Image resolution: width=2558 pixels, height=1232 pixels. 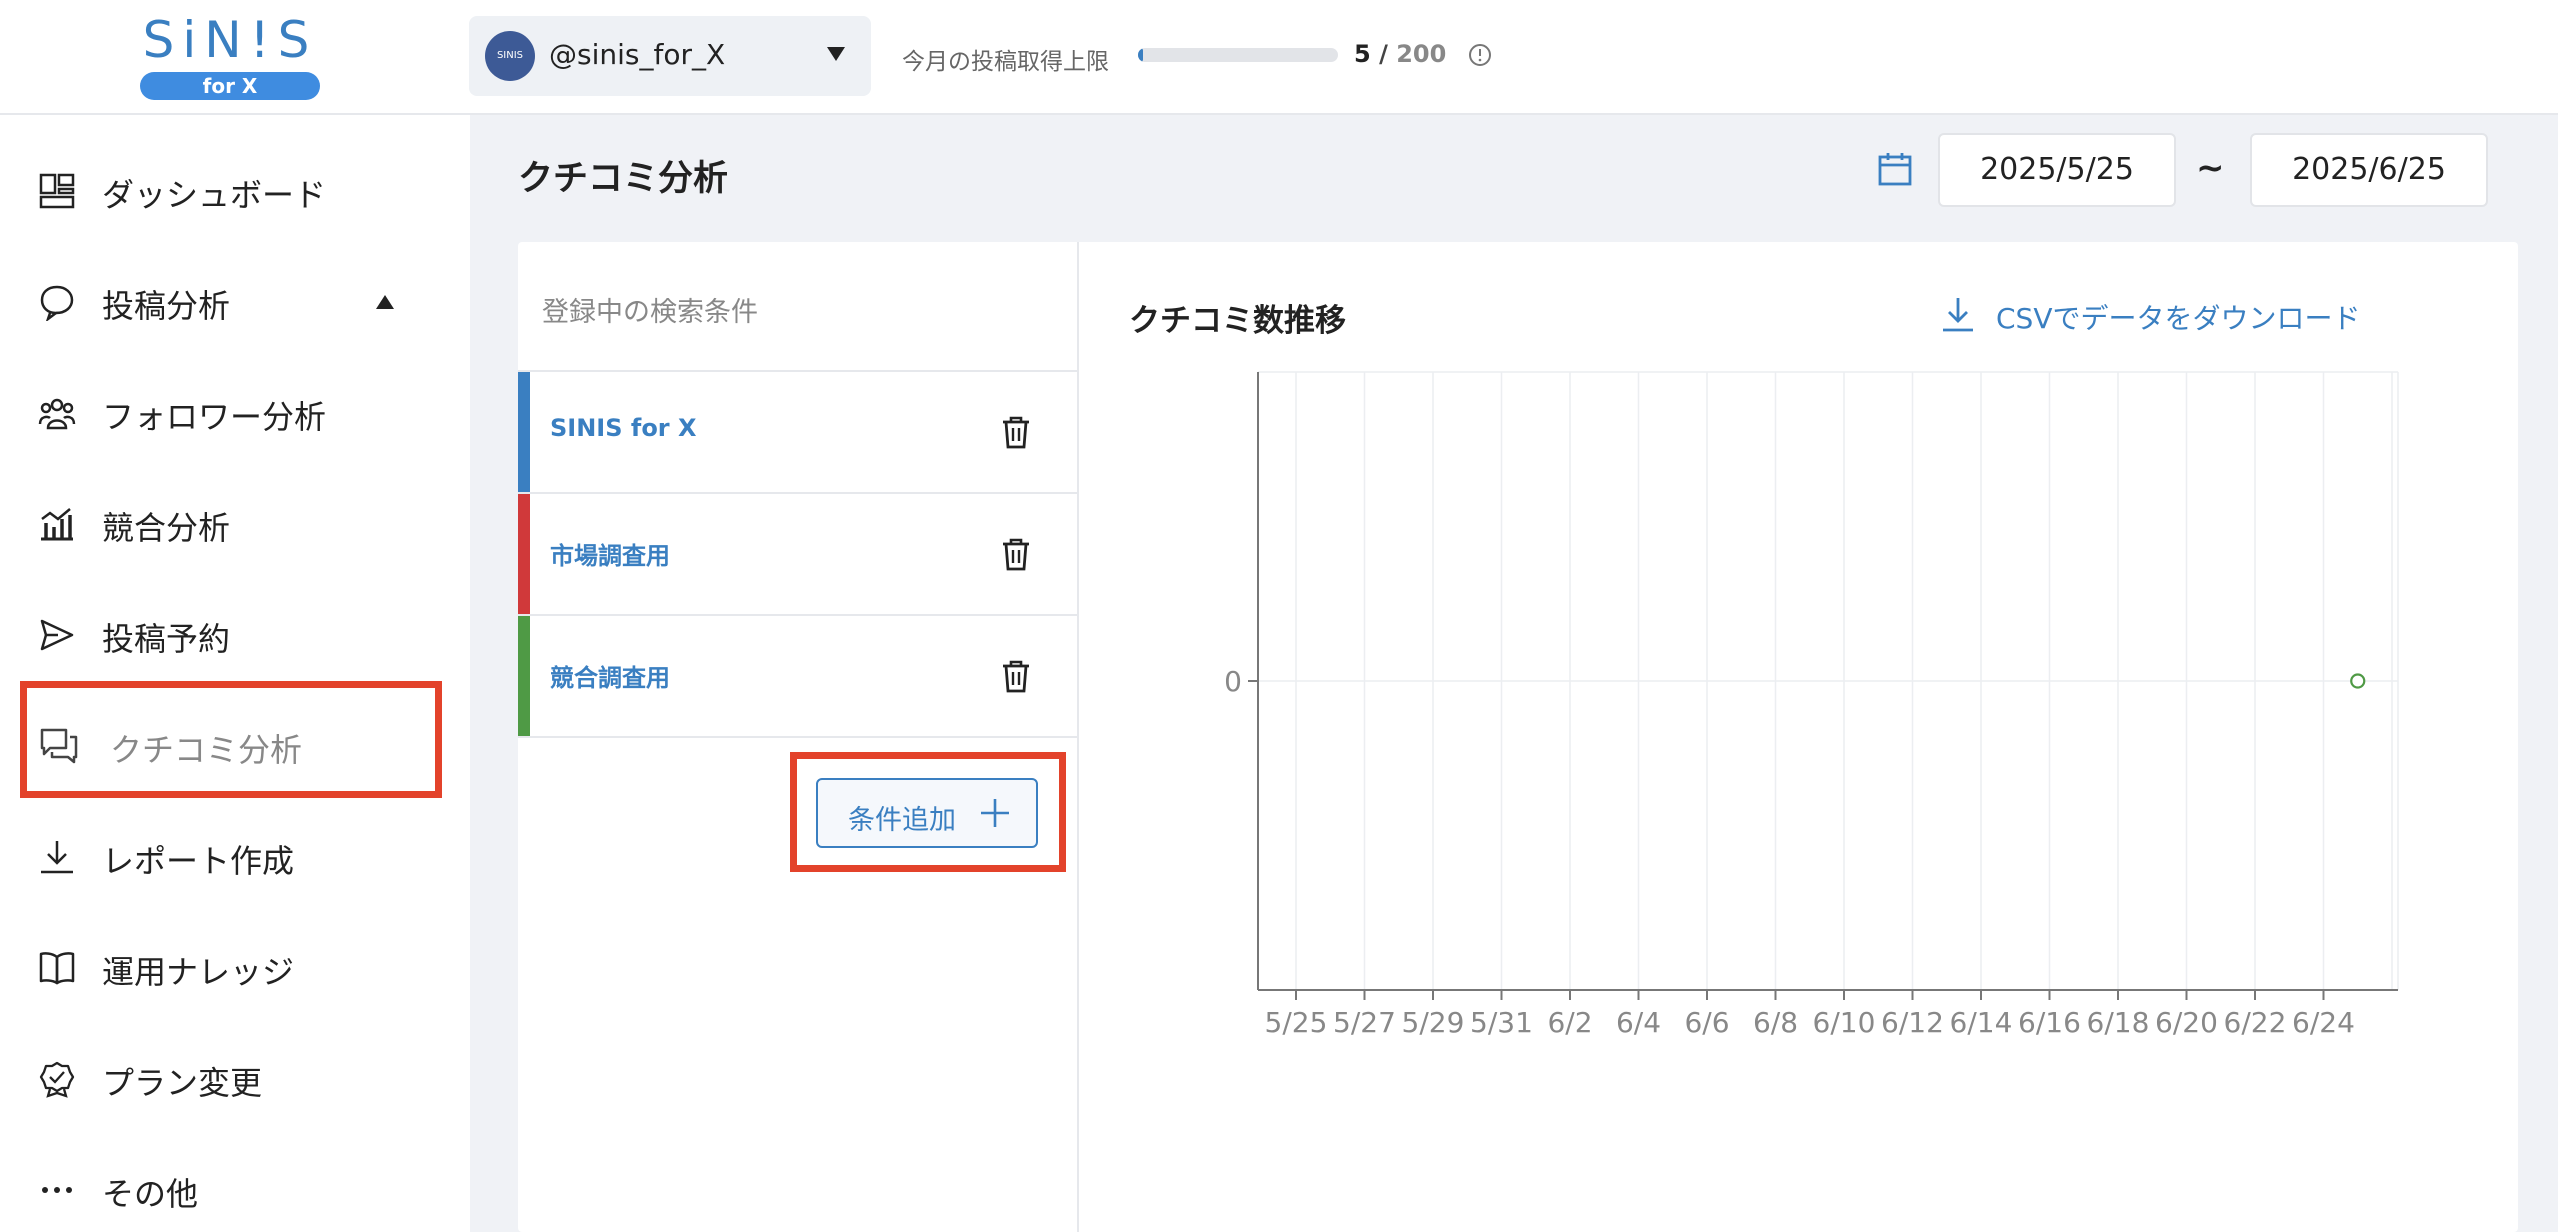 I want to click on bar-chart-icon, so click(x=57, y=524).